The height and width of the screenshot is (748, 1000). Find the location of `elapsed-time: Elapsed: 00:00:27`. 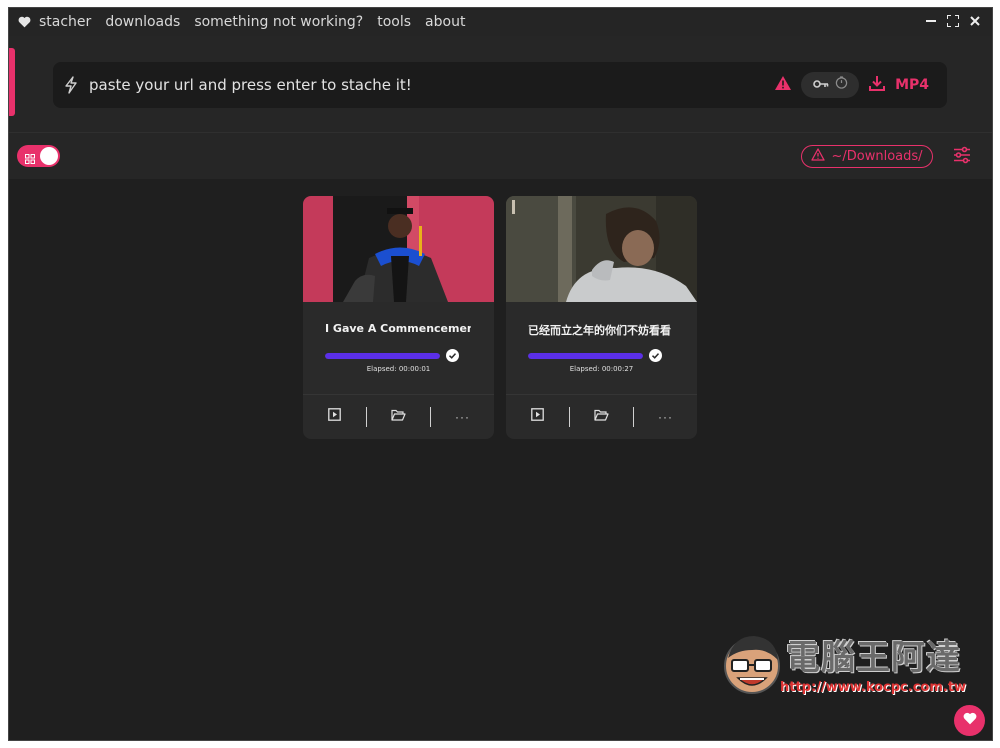

elapsed-time: Elapsed: 00:00:27 is located at coordinates (601, 369).